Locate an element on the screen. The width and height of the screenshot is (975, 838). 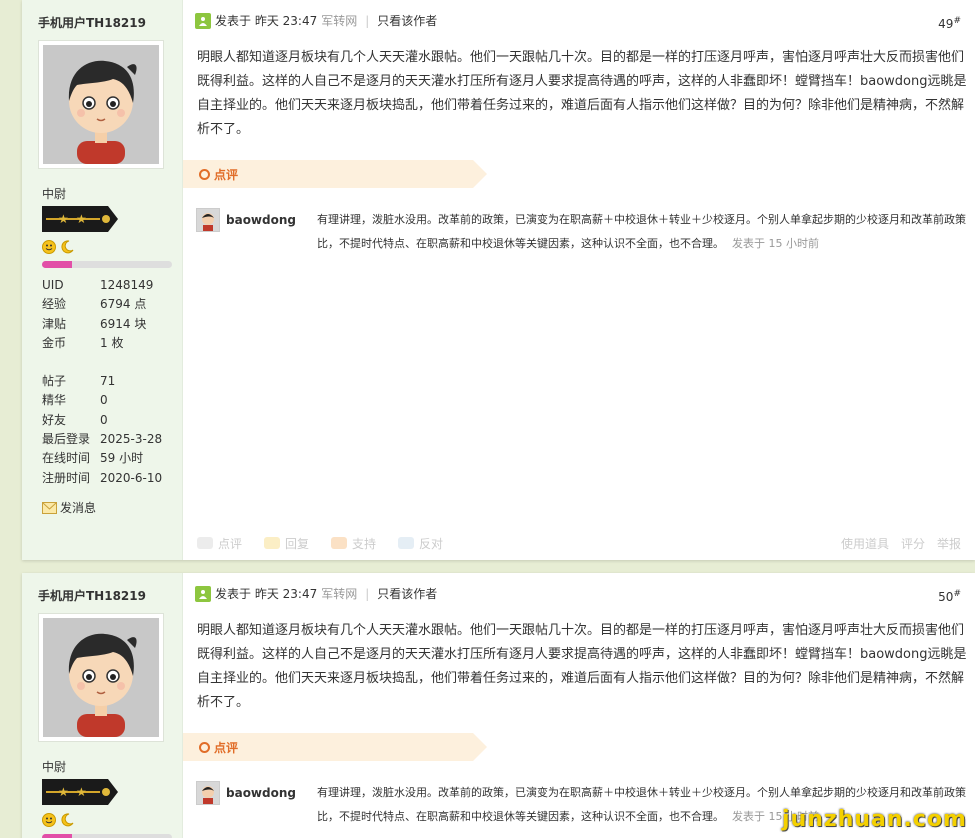
floor-number: 50# is located at coordinates (949, 596).